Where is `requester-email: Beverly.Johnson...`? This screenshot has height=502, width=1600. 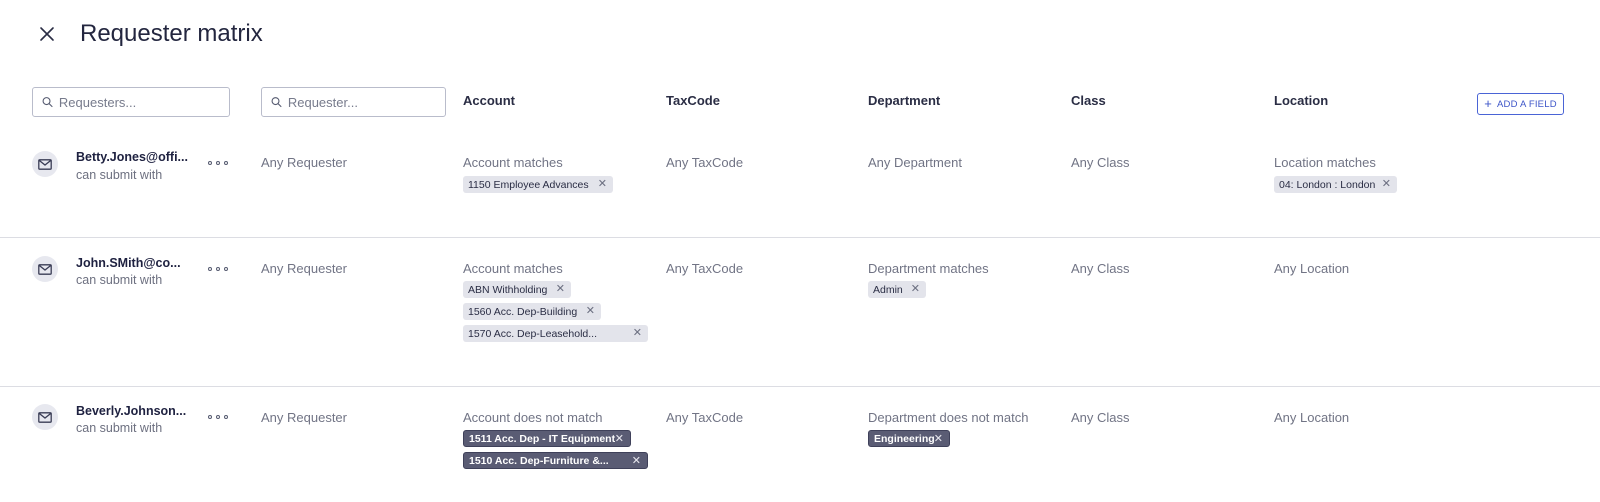
requester-email: Beverly.Johnson... is located at coordinates (131, 411).